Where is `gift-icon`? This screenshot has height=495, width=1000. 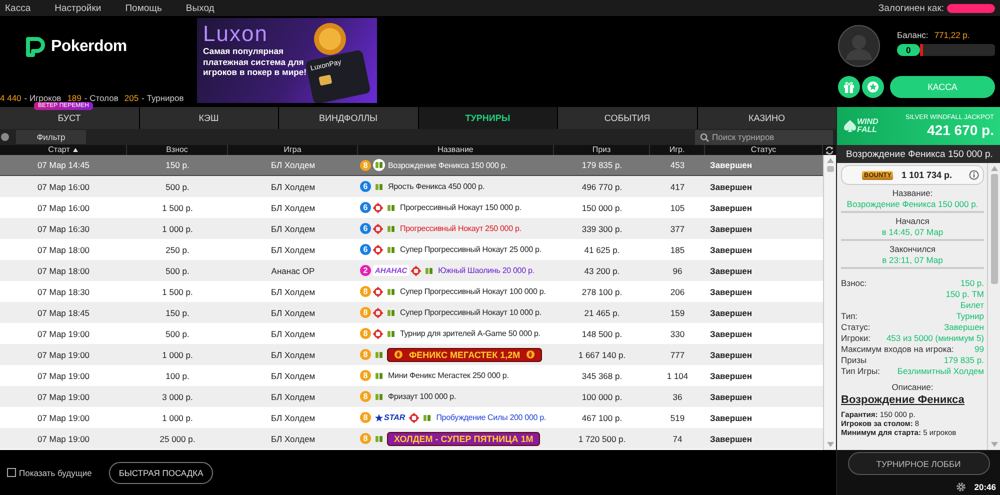
gift-icon is located at coordinates (849, 87).